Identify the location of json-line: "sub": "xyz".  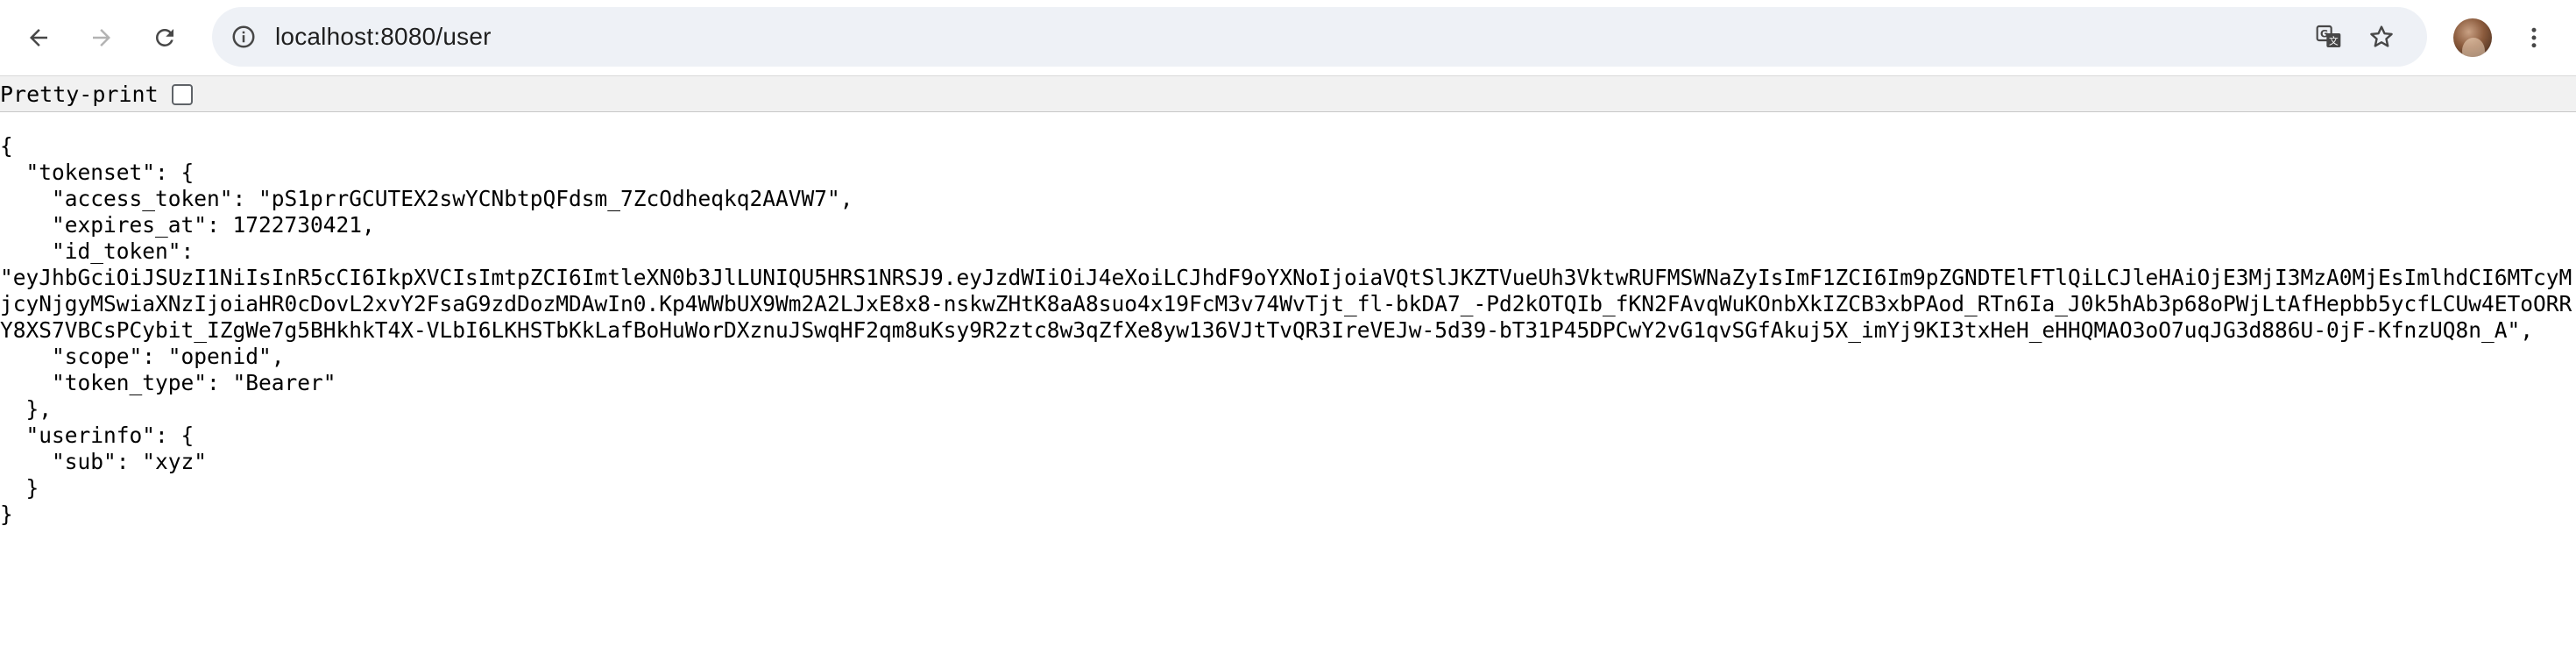
(104, 461).